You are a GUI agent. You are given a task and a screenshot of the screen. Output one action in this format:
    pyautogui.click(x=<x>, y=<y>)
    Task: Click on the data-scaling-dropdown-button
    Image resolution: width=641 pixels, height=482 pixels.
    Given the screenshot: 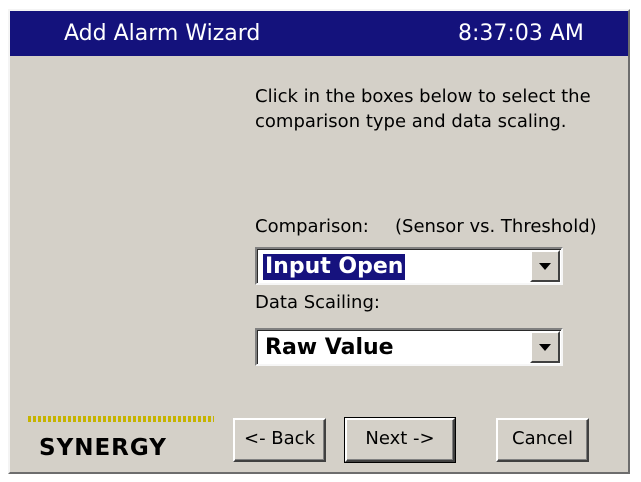 What is the action you would take?
    pyautogui.click(x=545, y=347)
    